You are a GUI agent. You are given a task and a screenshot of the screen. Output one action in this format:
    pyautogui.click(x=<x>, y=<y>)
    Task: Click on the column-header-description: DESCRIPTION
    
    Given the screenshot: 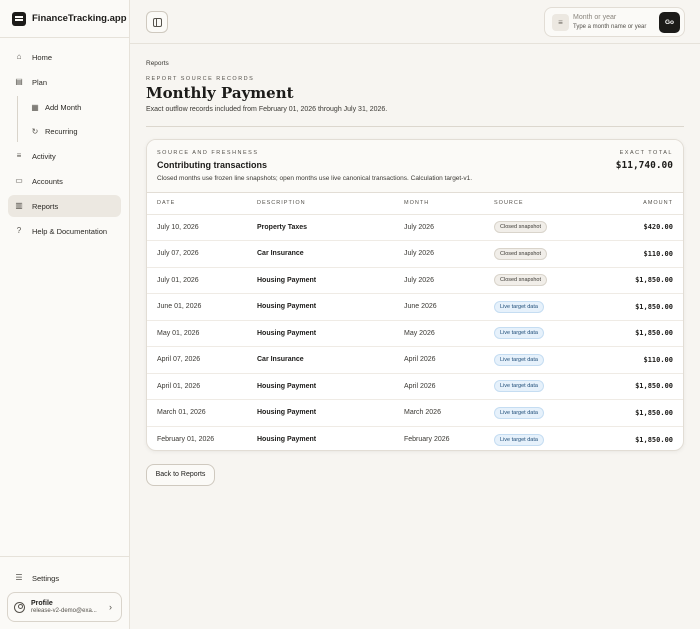 What is the action you would take?
    pyautogui.click(x=330, y=204)
    